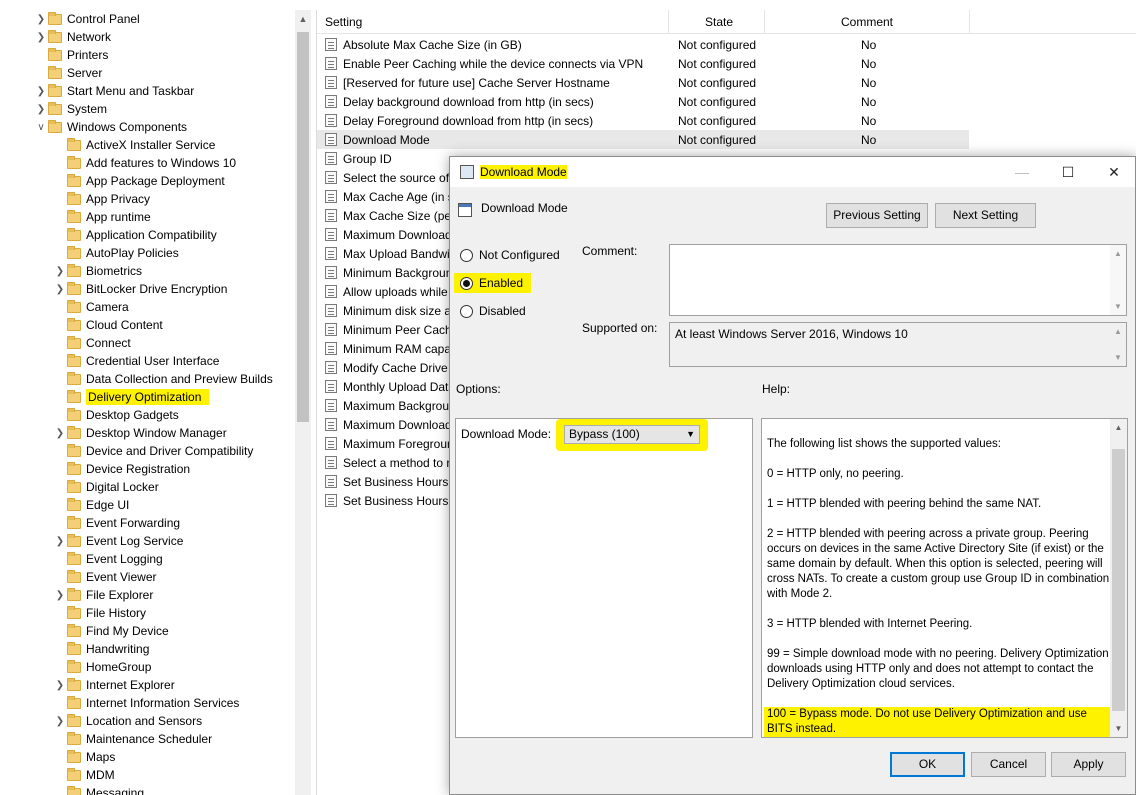 This screenshot has width=1136, height=795. Describe the element at coordinates (1118, 280) in the screenshot. I see `comment-scrollbar: ▲ ▼` at that location.